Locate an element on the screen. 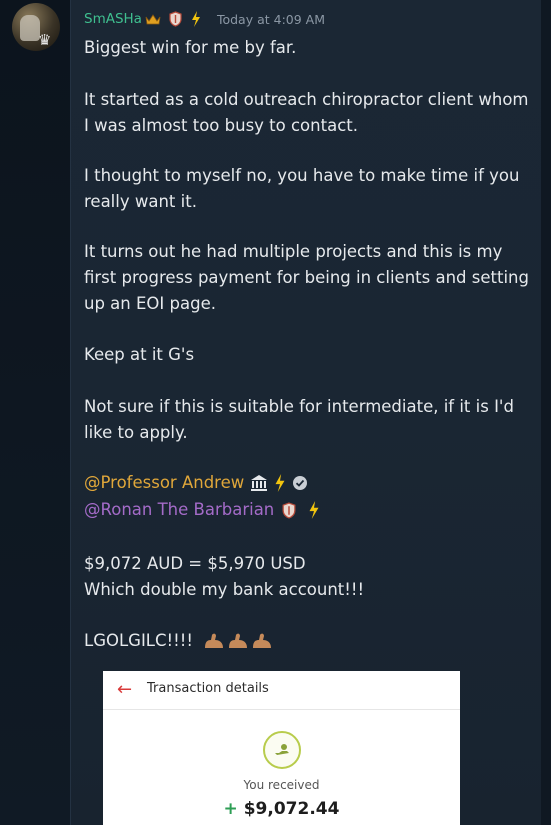  money-received-icon is located at coordinates (282, 750).